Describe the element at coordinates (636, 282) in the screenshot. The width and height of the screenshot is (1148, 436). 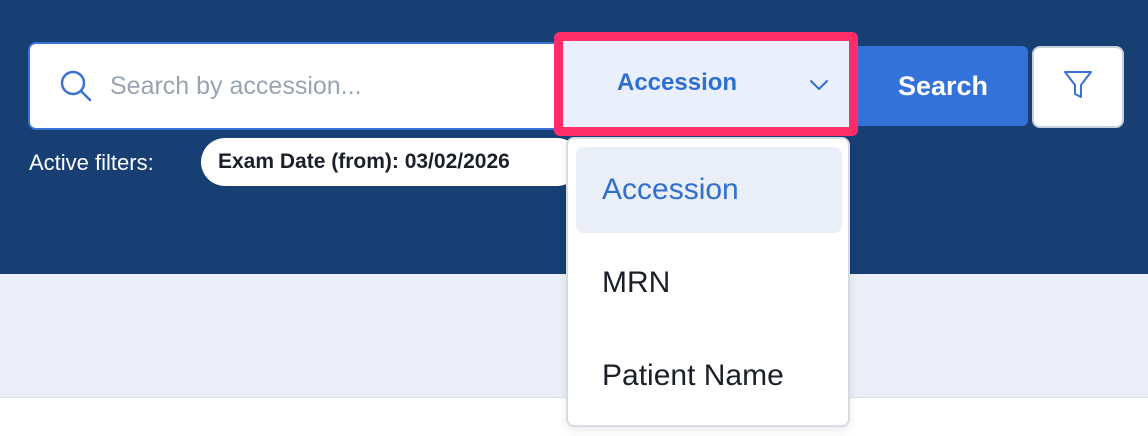
I see `dropdown-option-label: MRN` at that location.